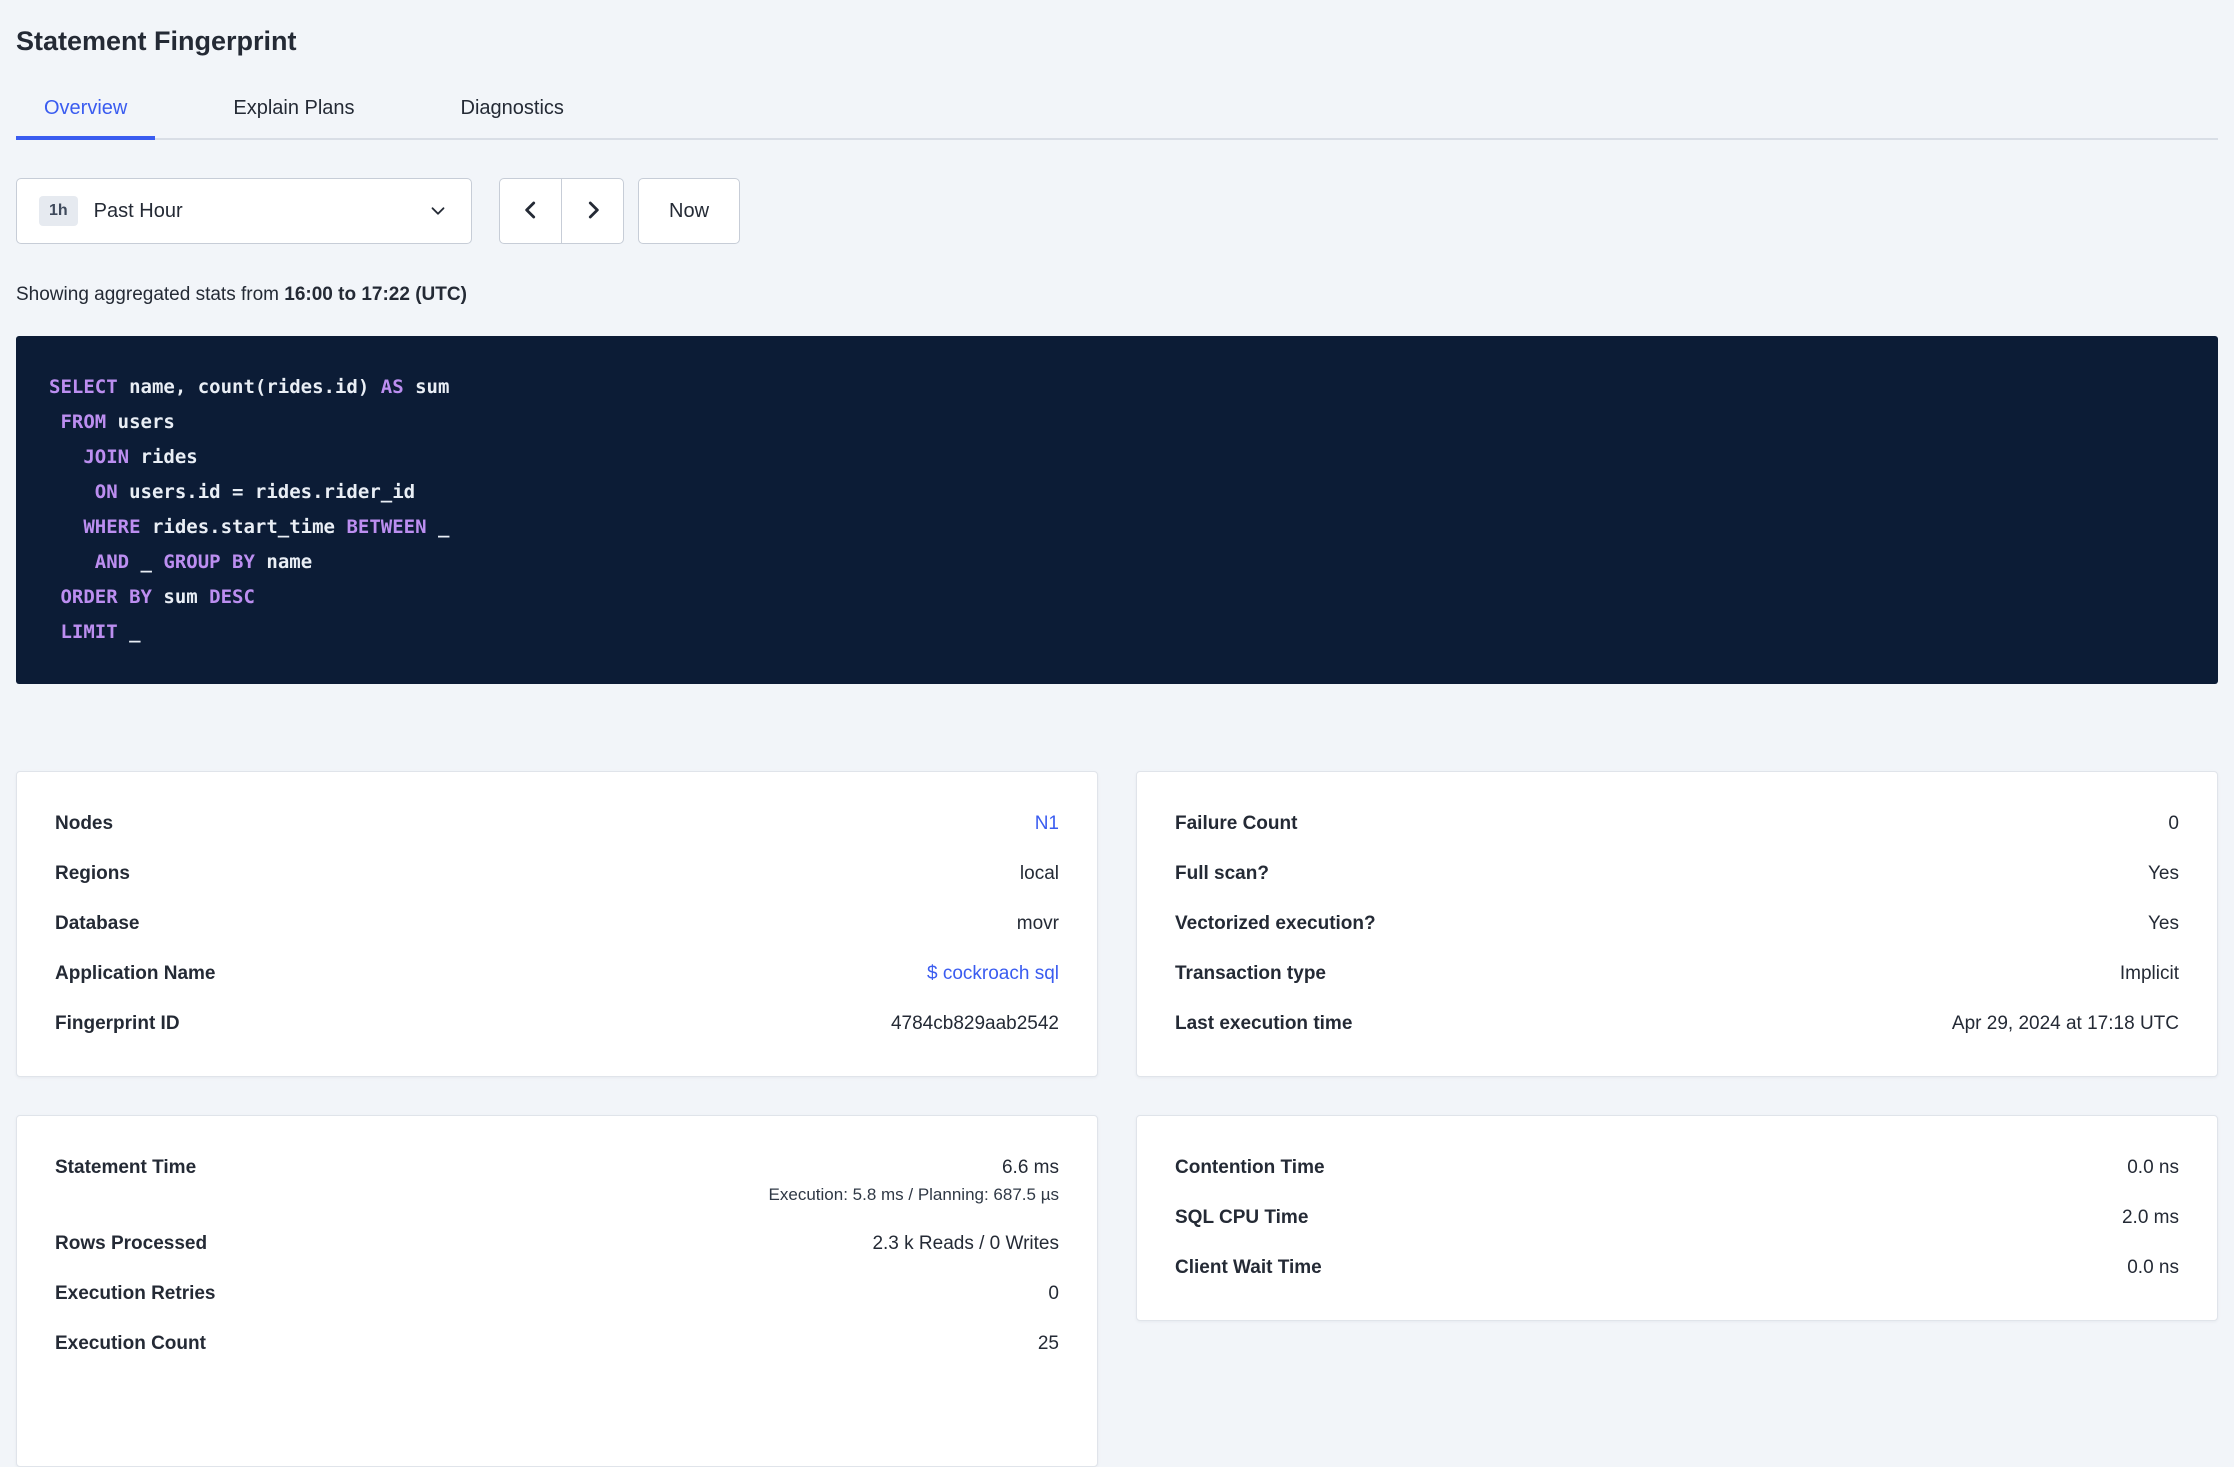 The height and width of the screenshot is (1467, 2234). Describe the element at coordinates (557, 924) in the screenshot. I see `card-row: Database movr` at that location.